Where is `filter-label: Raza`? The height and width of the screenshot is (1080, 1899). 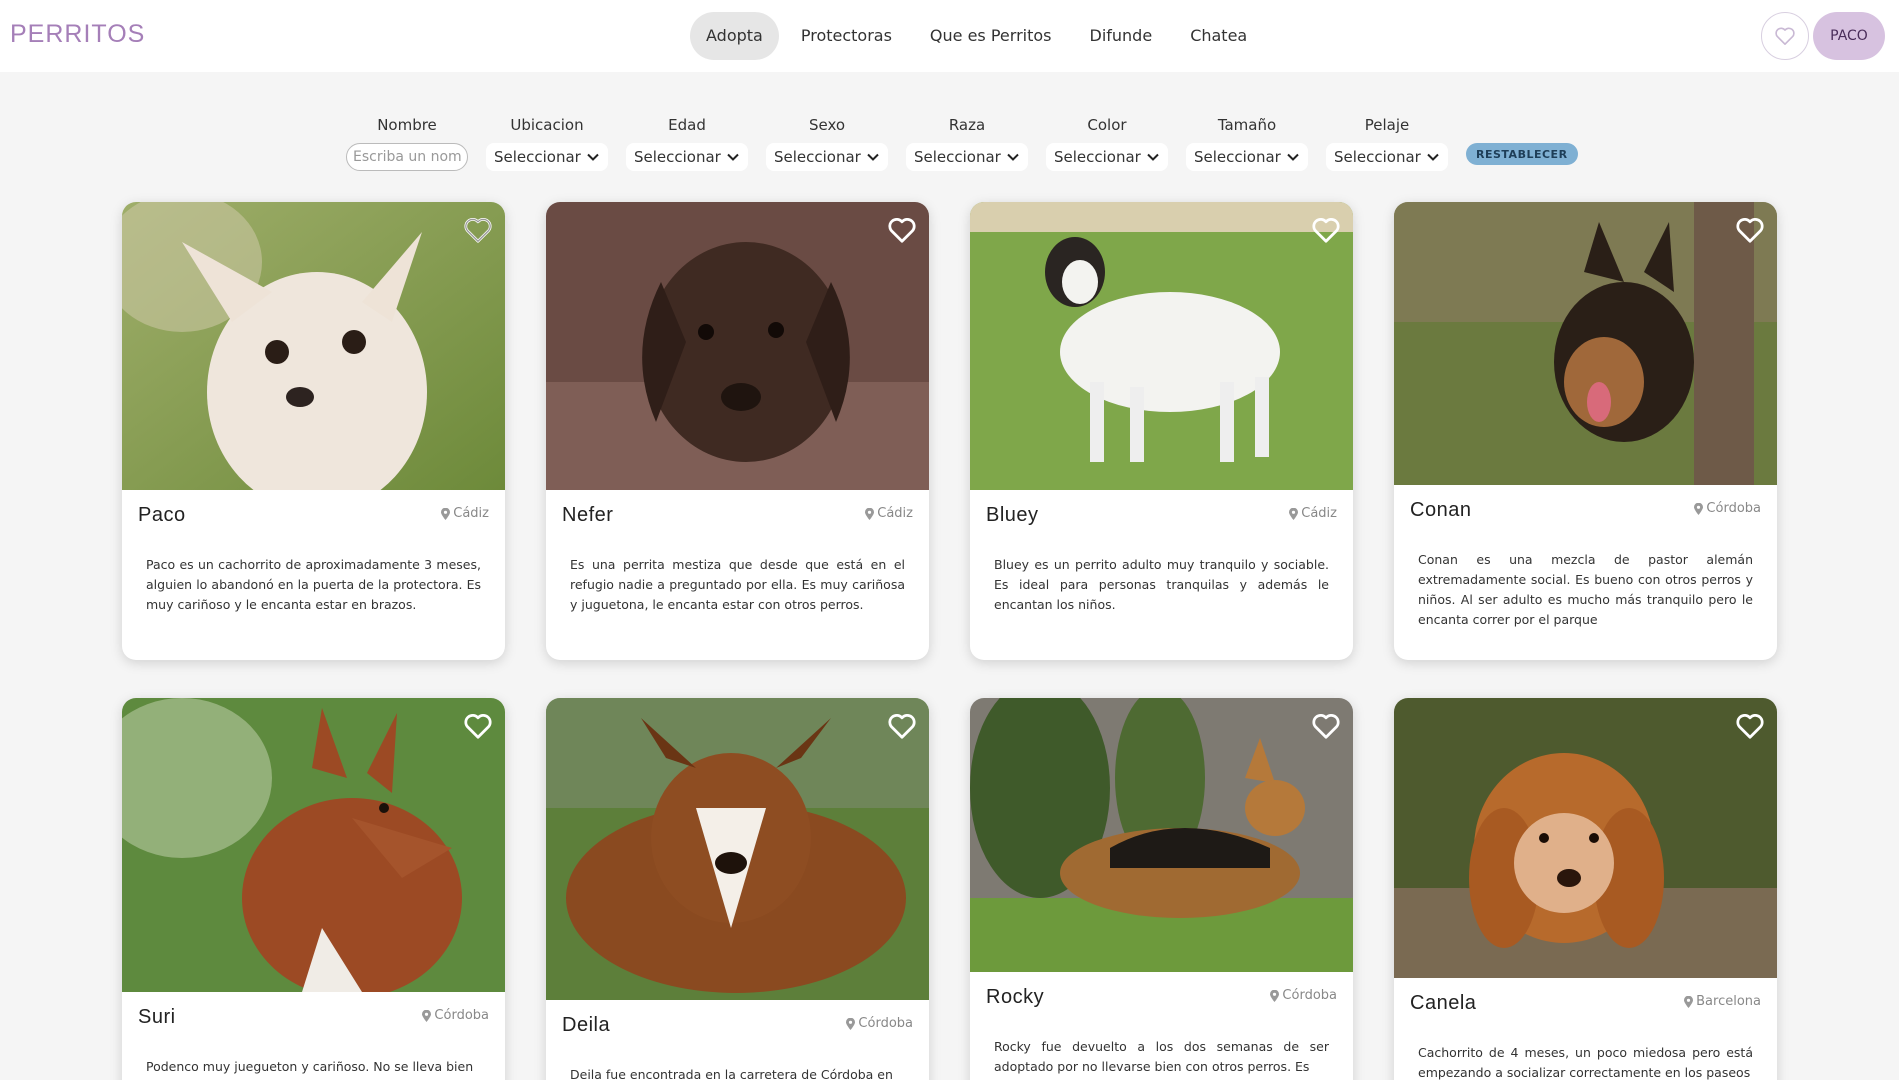
filter-label: Raza is located at coordinates (967, 125).